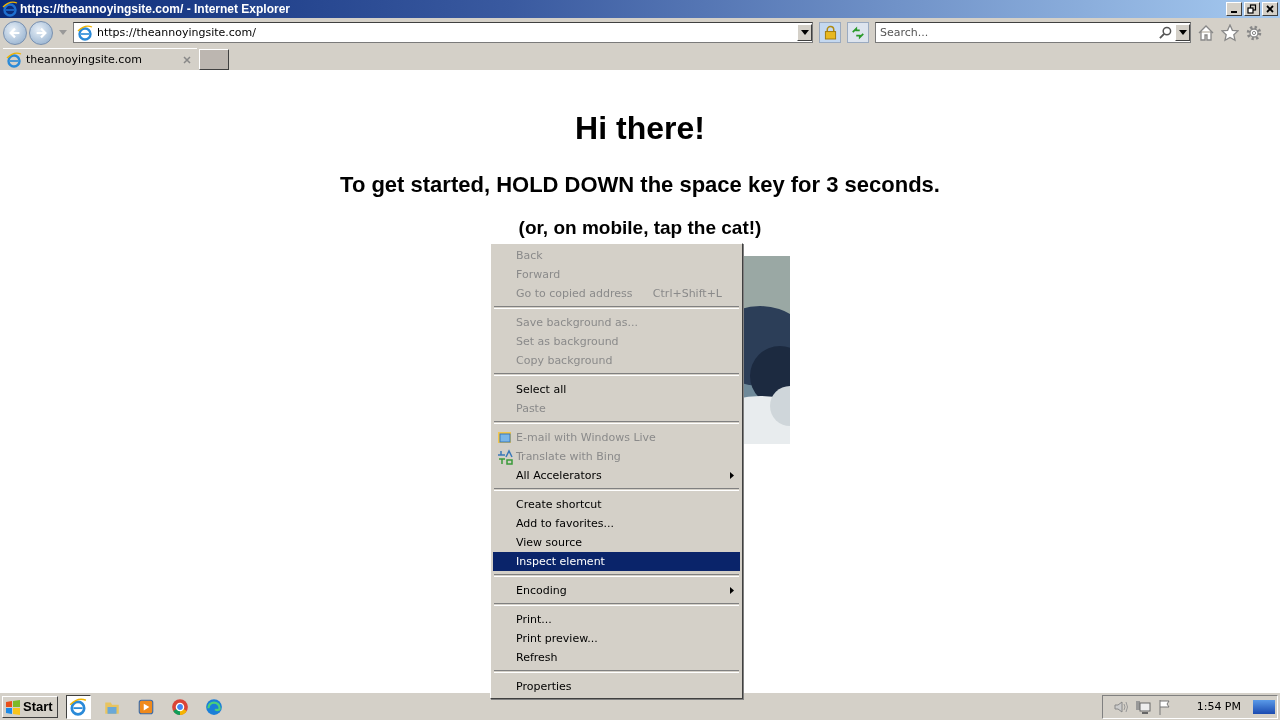 The height and width of the screenshot is (720, 1280). What do you see at coordinates (187, 59) in the screenshot?
I see `close-tab-icon` at bounding box center [187, 59].